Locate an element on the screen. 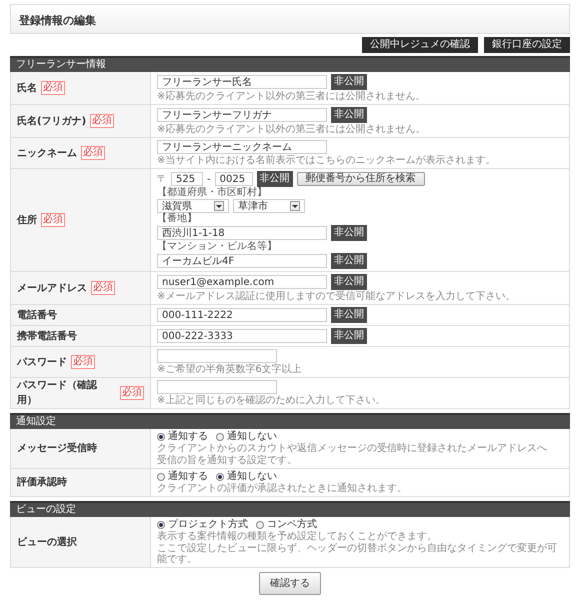  postal-dash: - is located at coordinates (209, 179).